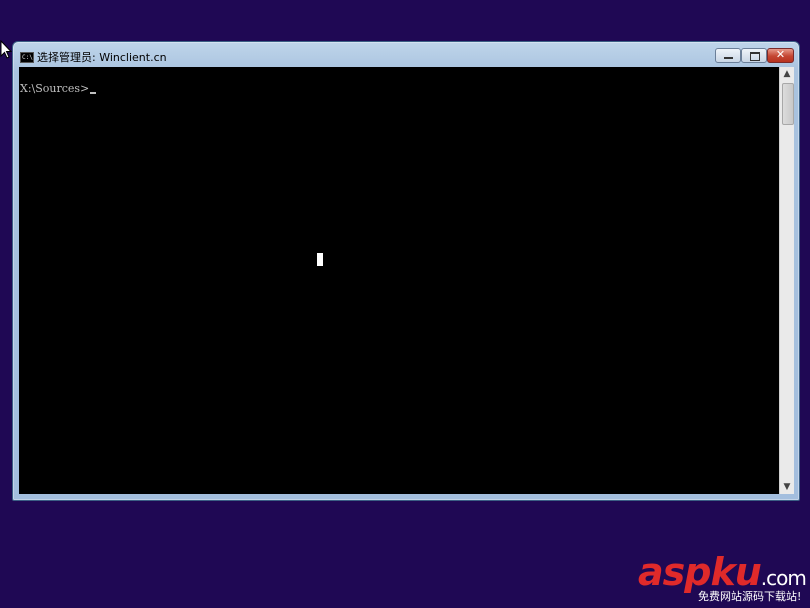  I want to click on watermark: aspku.com 免费网站源码下载站!, so click(723, 579).